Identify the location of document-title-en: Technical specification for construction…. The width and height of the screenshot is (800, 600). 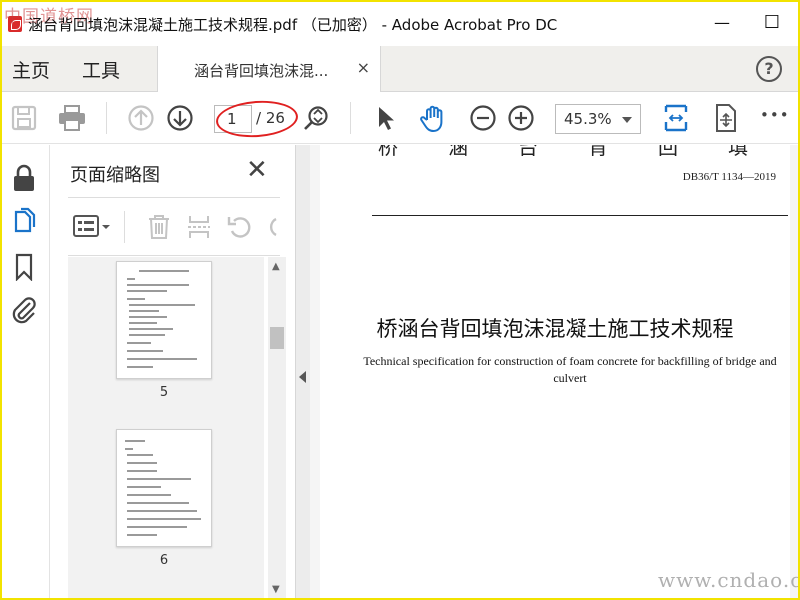
(570, 369).